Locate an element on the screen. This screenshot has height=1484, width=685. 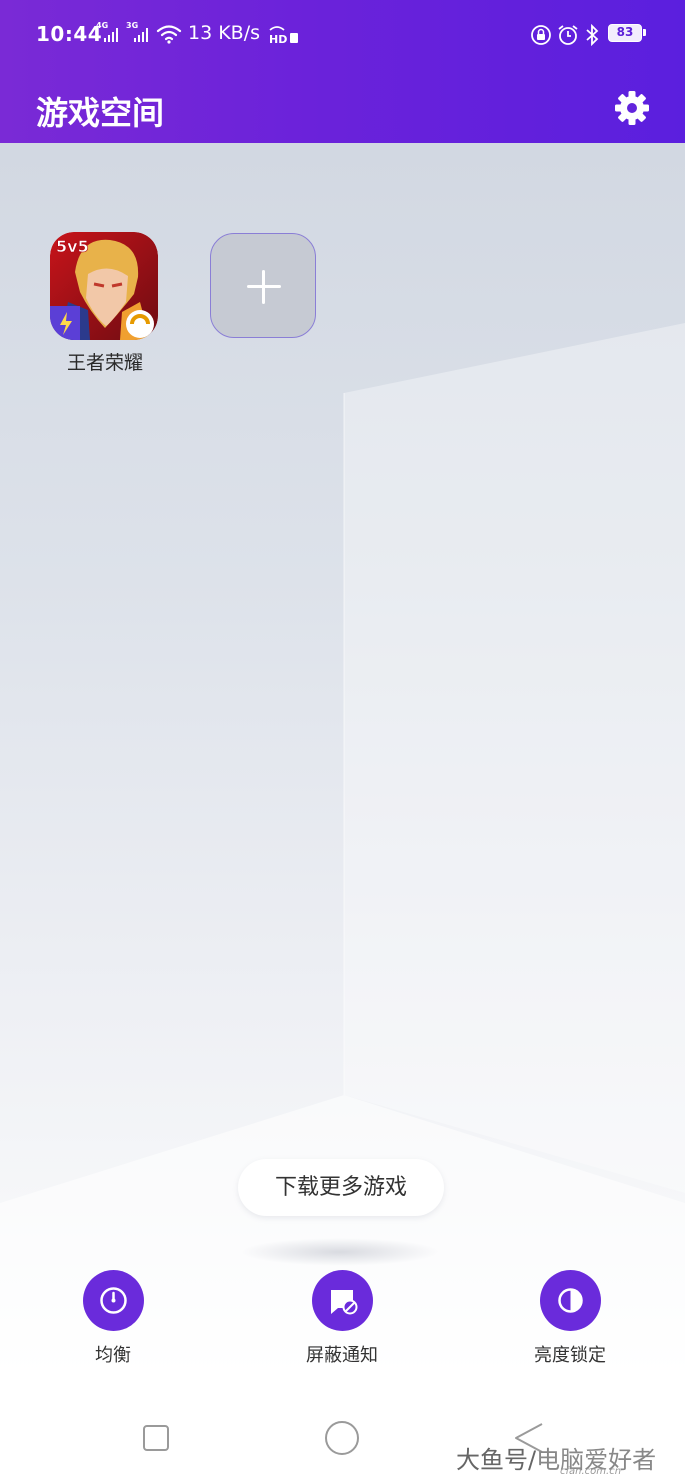
network-speed: 13 KB/s is located at coordinates (224, 33).